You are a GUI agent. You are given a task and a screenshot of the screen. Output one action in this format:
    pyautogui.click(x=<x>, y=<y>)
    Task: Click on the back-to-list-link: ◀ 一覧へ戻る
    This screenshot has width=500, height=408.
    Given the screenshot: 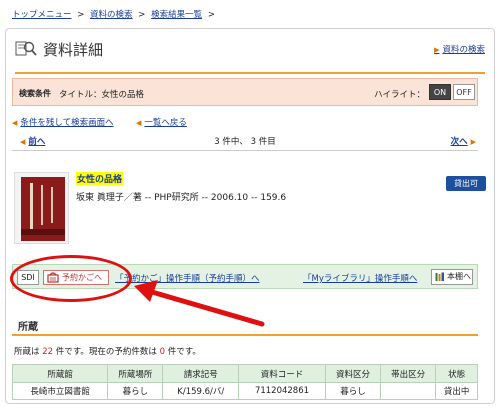 What is the action you would take?
    pyautogui.click(x=161, y=122)
    